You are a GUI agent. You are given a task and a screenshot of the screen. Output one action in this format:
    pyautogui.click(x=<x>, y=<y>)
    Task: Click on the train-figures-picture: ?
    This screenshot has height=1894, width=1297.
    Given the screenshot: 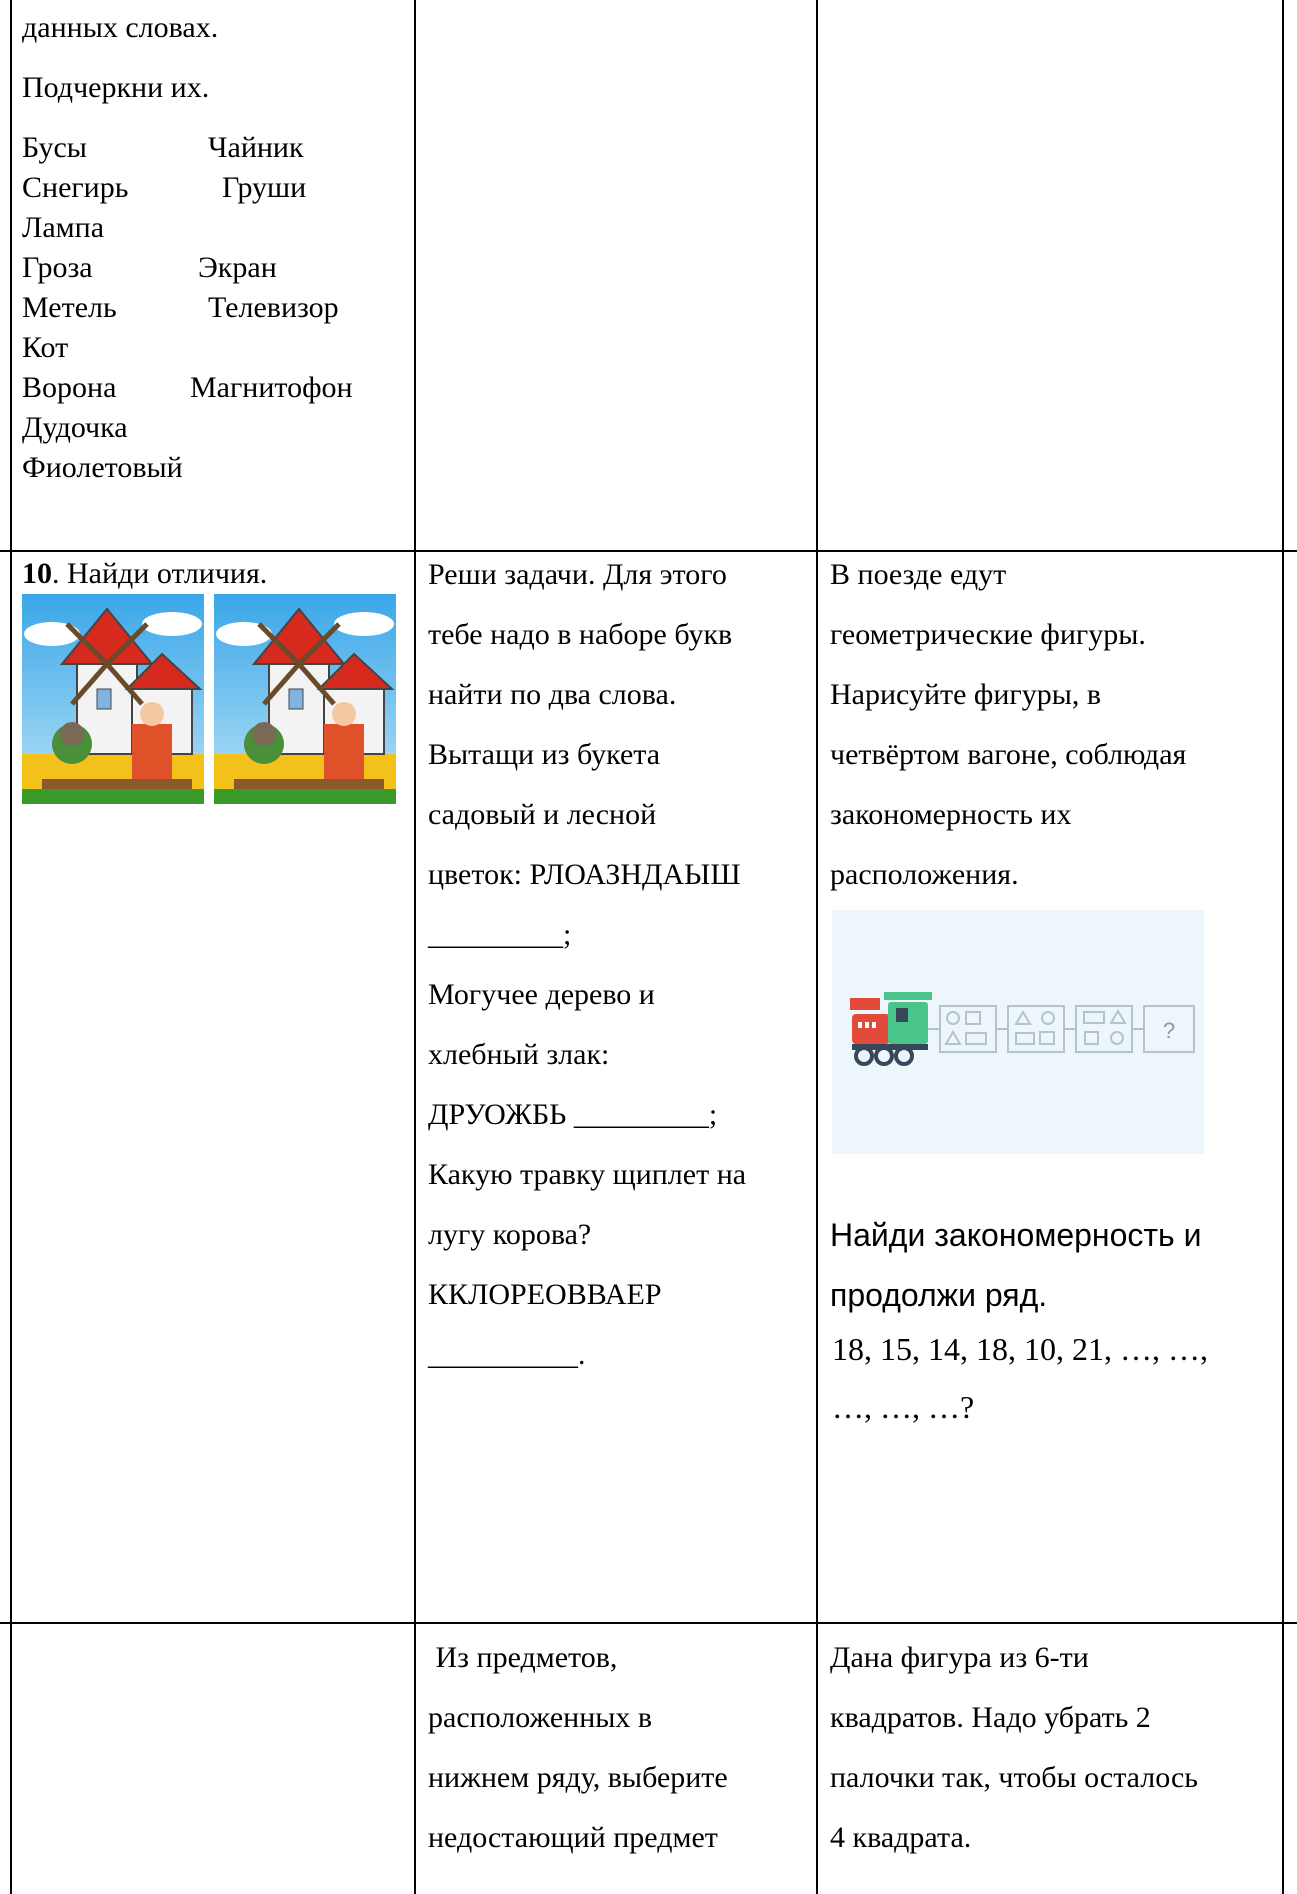 What is the action you would take?
    pyautogui.click(x=1018, y=1032)
    